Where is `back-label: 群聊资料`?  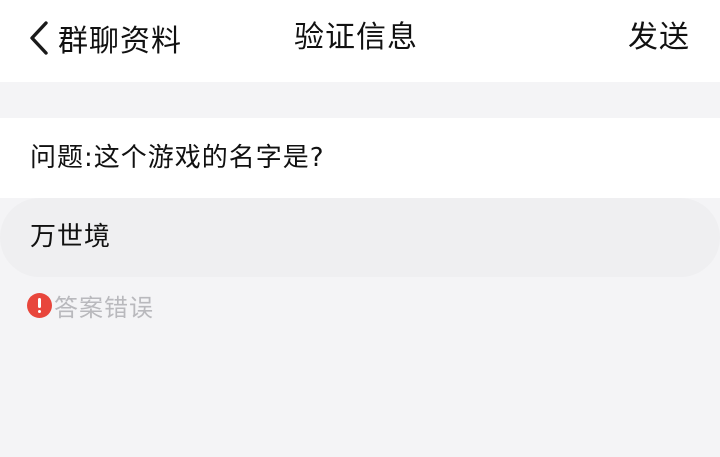 back-label: 群聊资料 is located at coordinates (120, 41).